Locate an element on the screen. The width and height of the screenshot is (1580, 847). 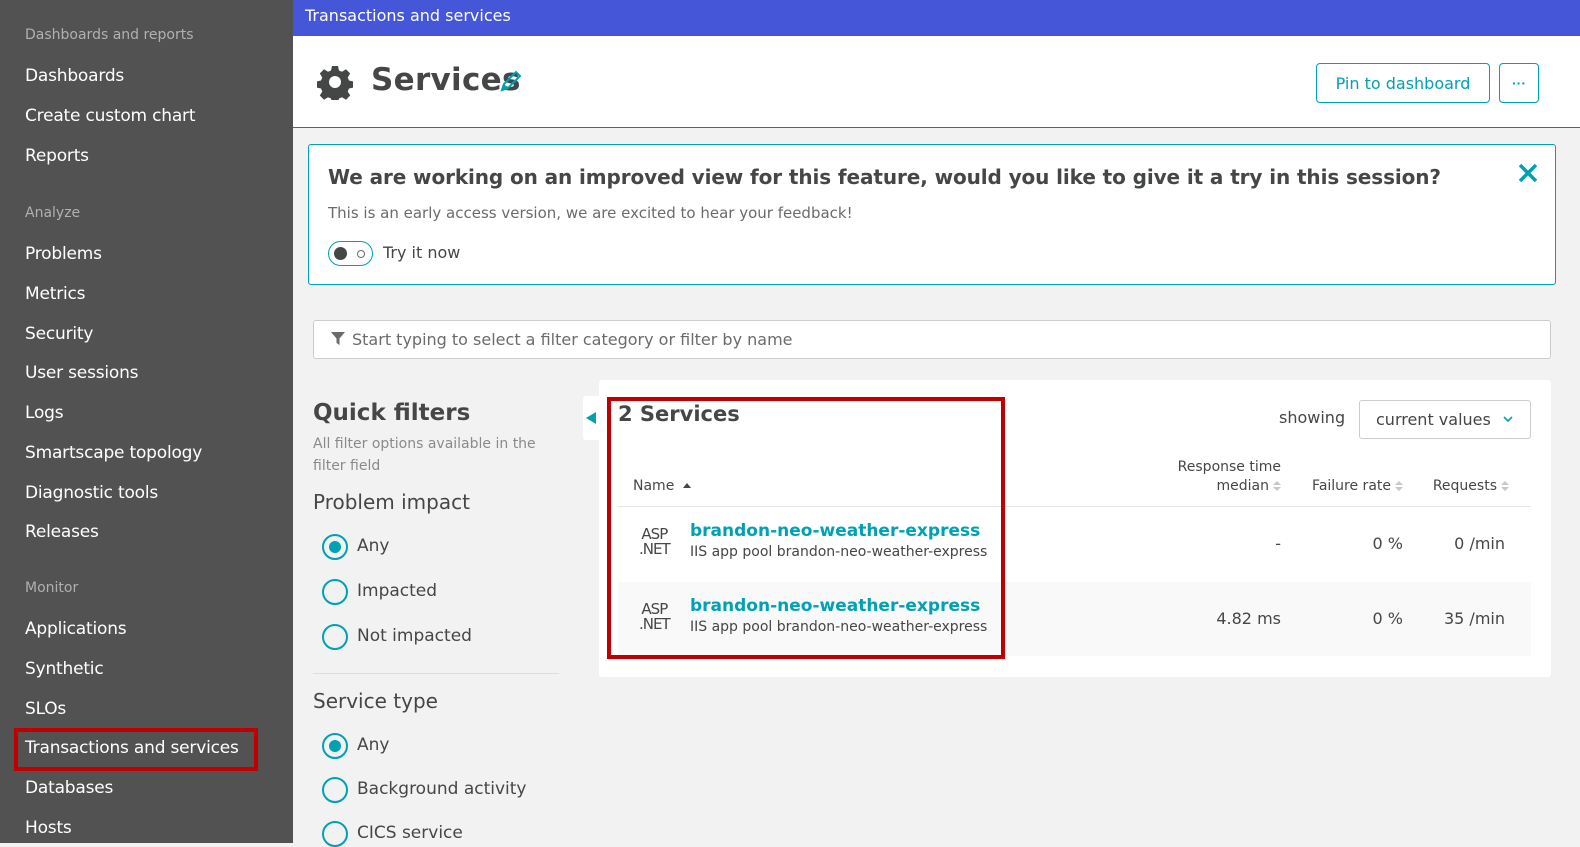
radio-label: Not impacted is located at coordinates (414, 636).